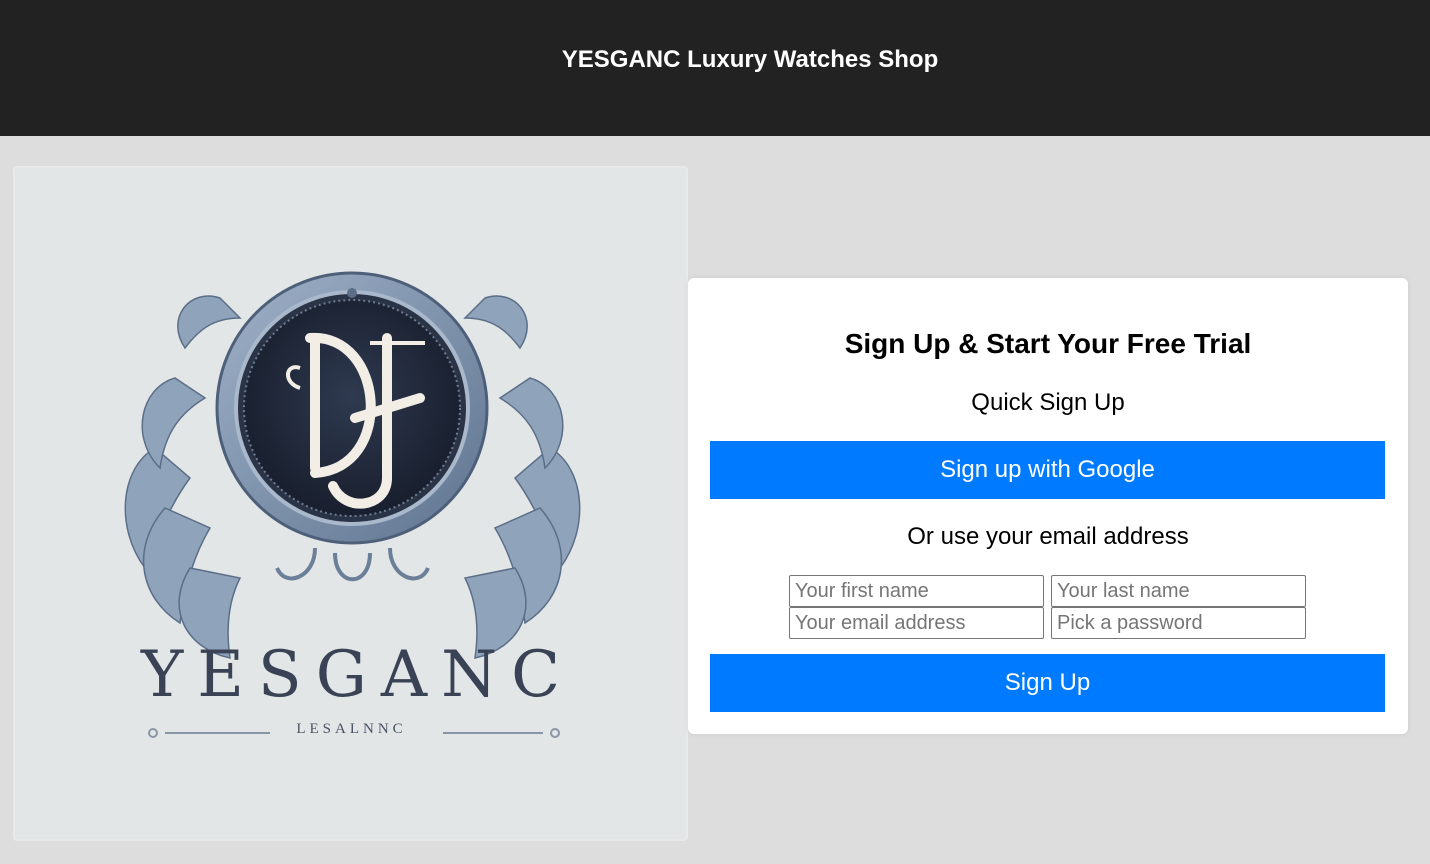 The height and width of the screenshot is (864, 1430). Describe the element at coordinates (1047, 683) in the screenshot. I see `signup-submit-button: Sign Up` at that location.